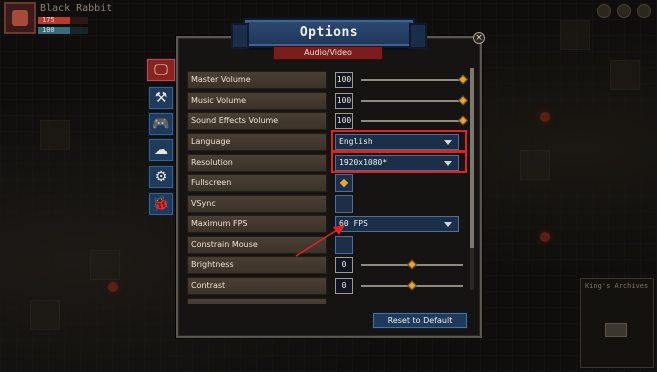  I want to click on options-scrollbar, so click(472, 179).